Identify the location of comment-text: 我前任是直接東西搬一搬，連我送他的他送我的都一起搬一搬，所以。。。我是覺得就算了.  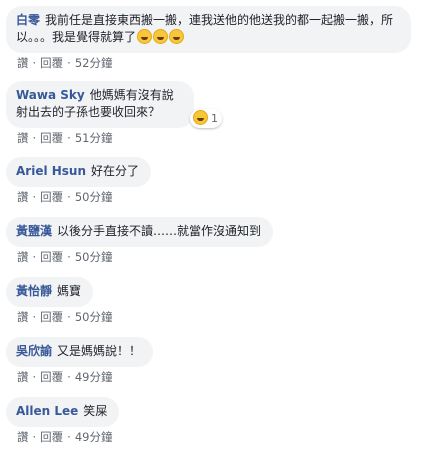
(205, 28).